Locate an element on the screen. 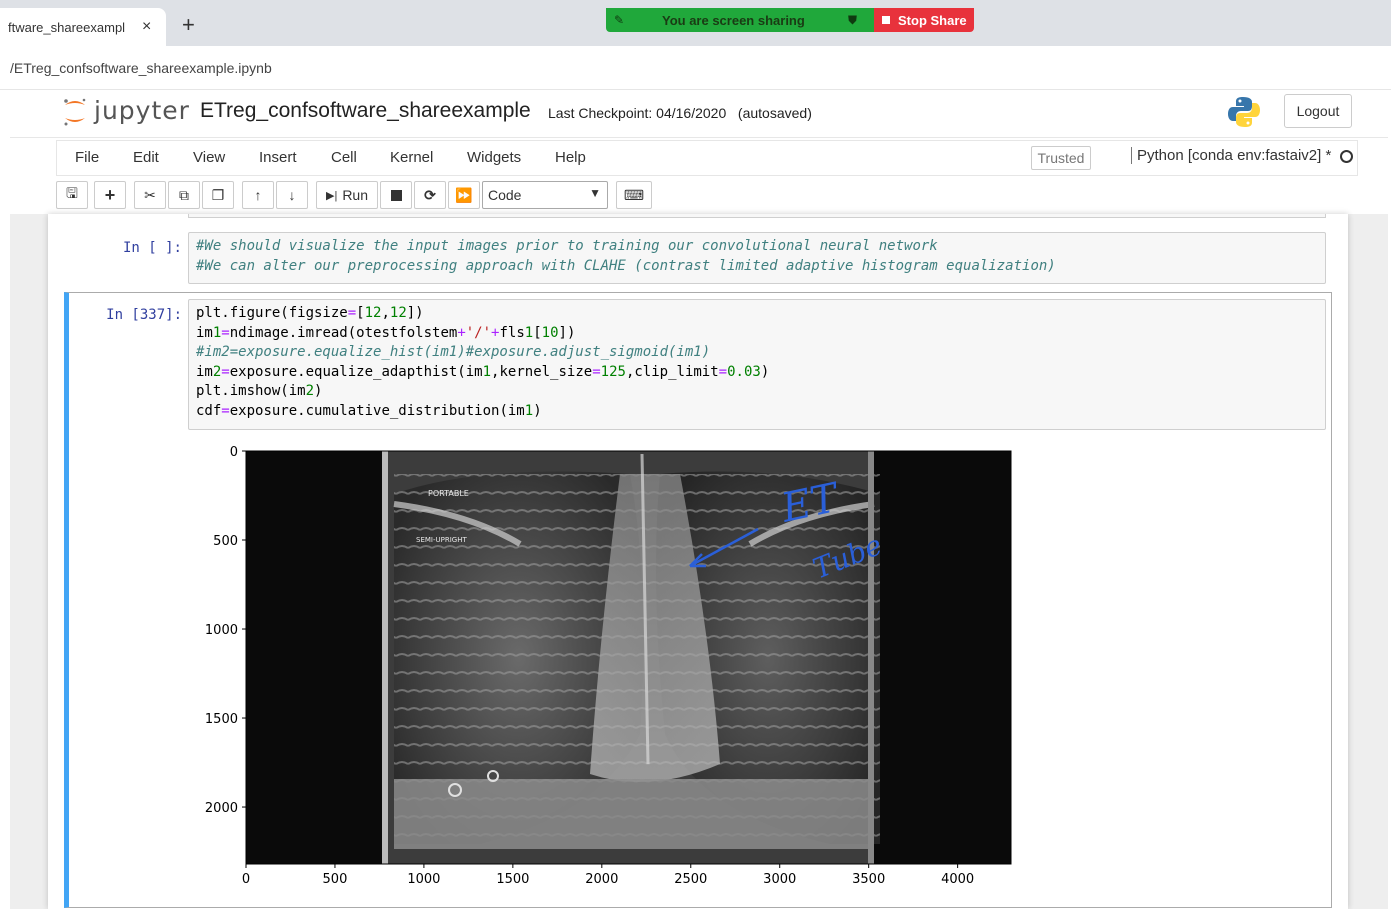 The width and height of the screenshot is (1391, 909). shield-icon: ⛊ is located at coordinates (853, 19).